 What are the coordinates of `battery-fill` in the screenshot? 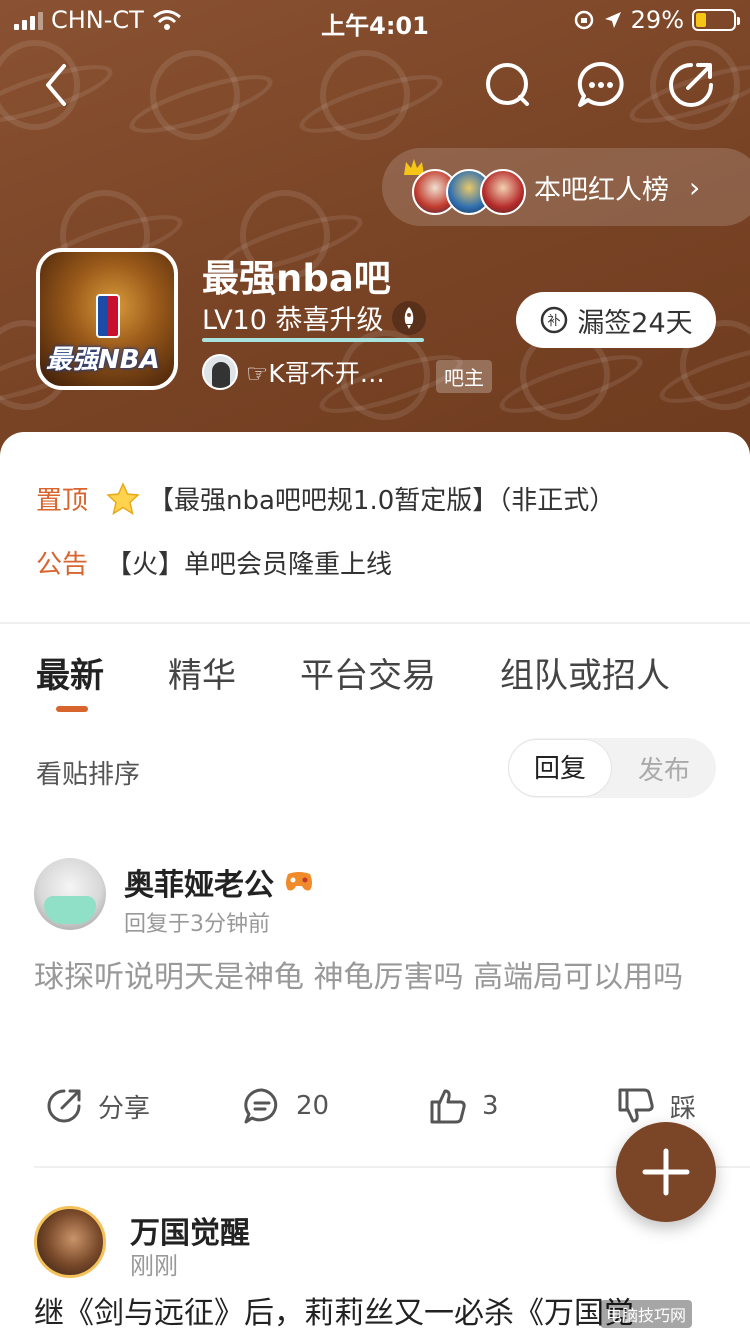 It's located at (701, 20).